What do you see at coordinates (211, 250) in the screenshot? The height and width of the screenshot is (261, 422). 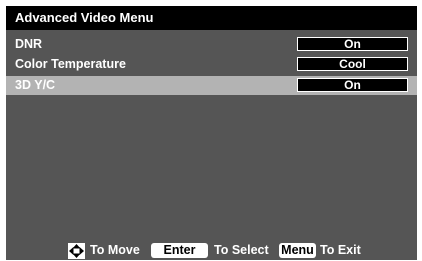 I see `help-bar: To Move Enter To Select Menu To Exit` at bounding box center [211, 250].